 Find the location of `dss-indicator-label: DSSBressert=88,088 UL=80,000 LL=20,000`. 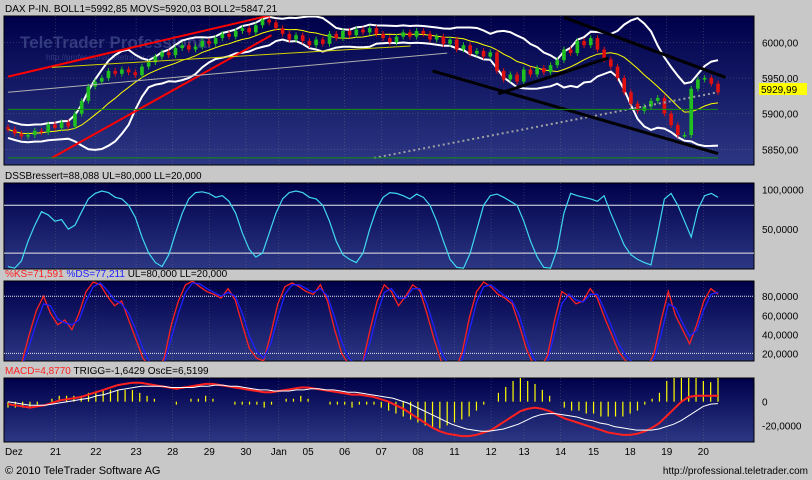

dss-indicator-label: DSSBressert=88,088 UL=80,000 LL=20,000 is located at coordinates (103, 176).